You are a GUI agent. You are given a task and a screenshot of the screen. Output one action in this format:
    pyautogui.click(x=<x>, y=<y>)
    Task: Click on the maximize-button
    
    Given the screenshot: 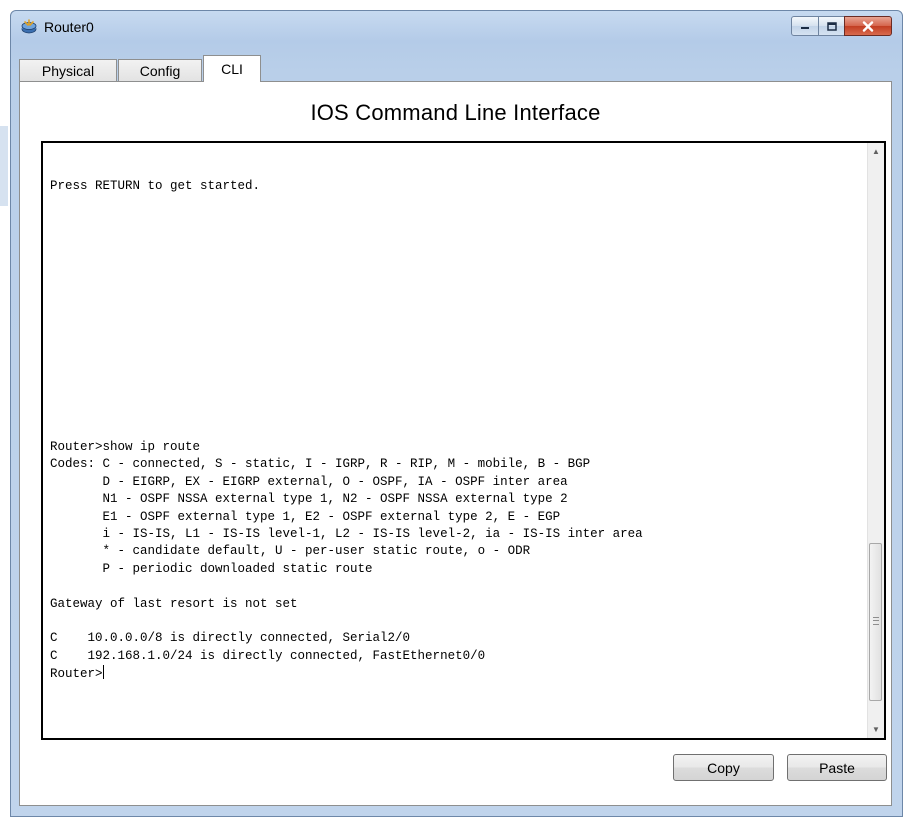 What is the action you would take?
    pyautogui.click(x=831, y=26)
    